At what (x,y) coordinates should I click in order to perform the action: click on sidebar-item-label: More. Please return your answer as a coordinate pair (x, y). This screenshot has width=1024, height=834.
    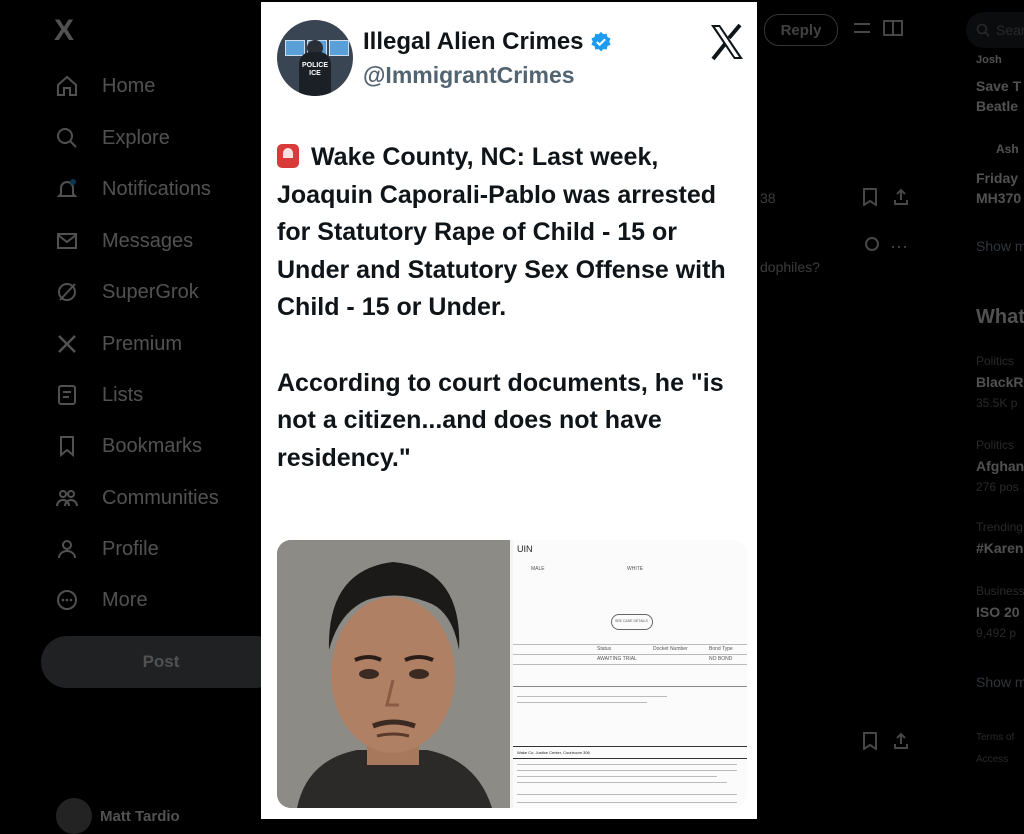
    Looking at the image, I should click on (125, 599).